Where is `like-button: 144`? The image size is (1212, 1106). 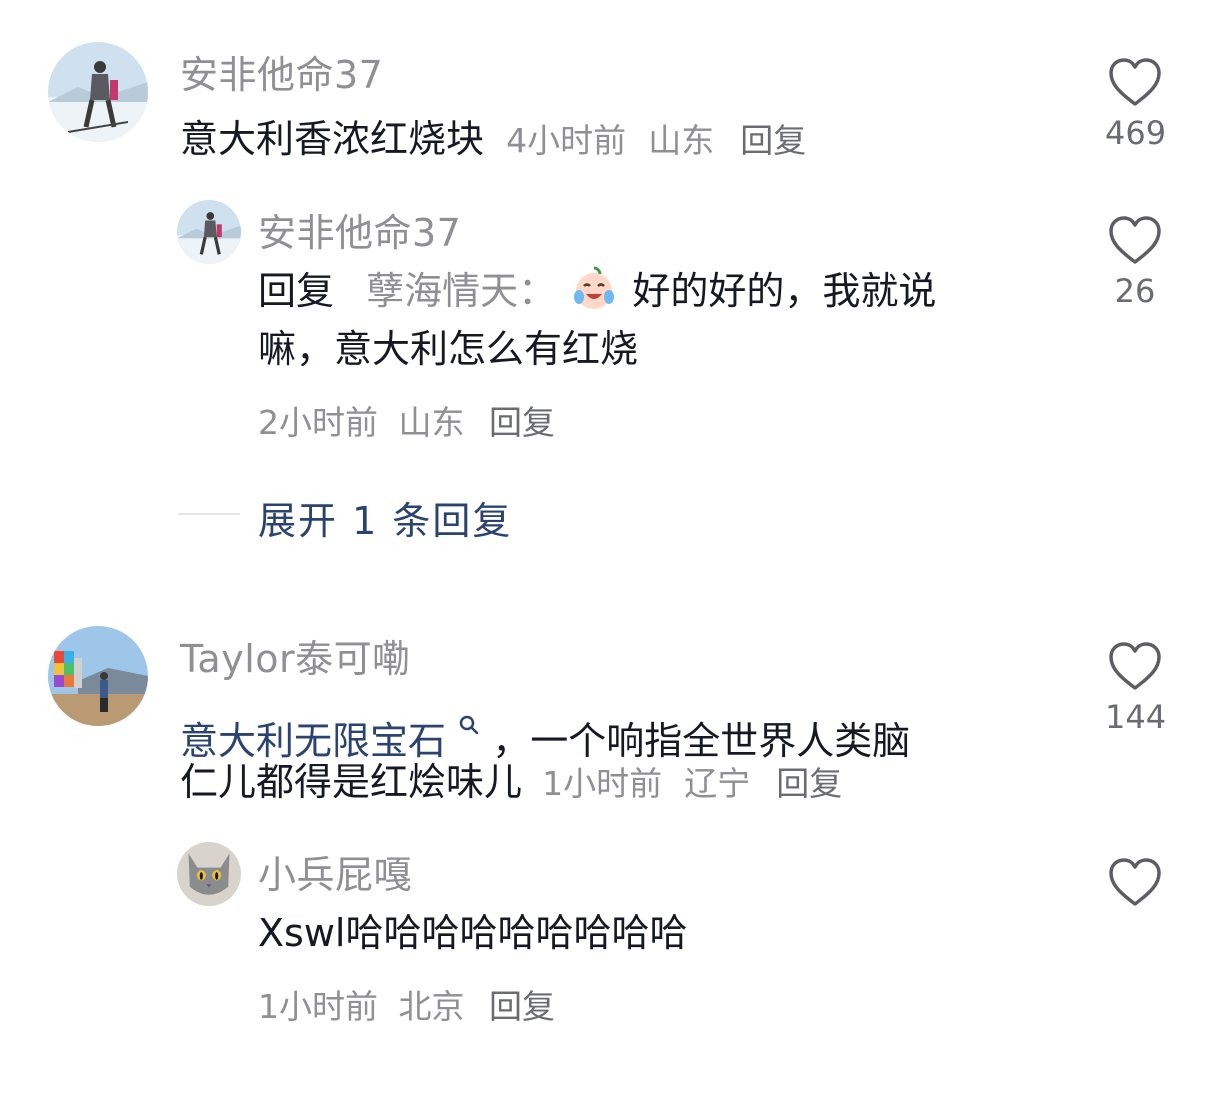 like-button: 144 is located at coordinates (1136, 688).